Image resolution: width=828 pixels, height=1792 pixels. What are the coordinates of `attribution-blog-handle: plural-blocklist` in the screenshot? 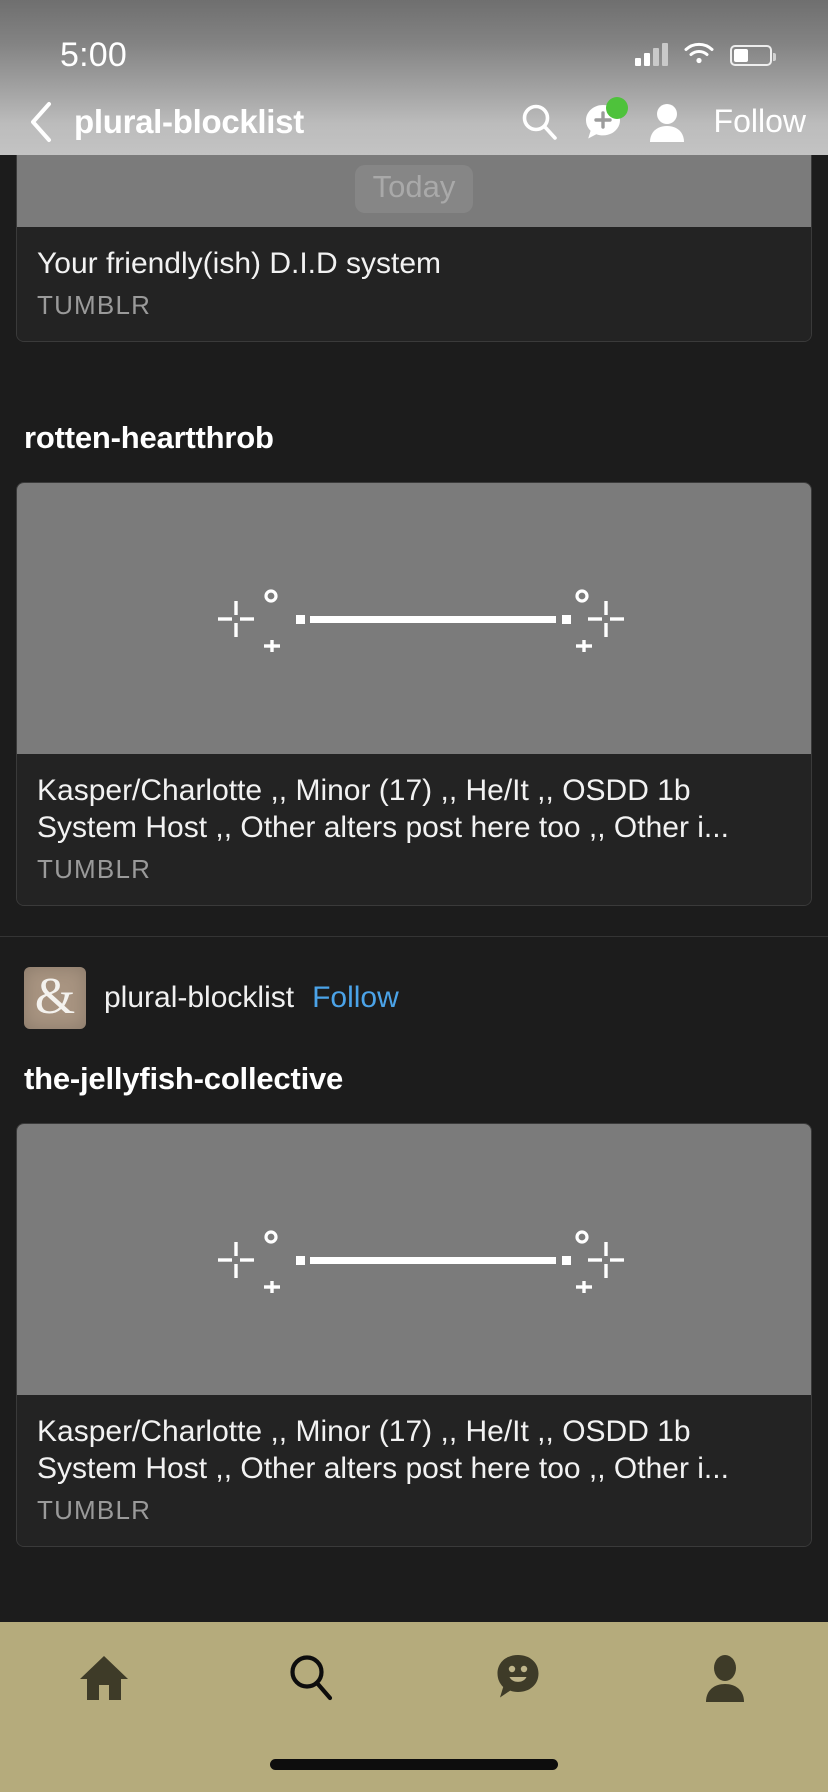 It's located at (199, 998).